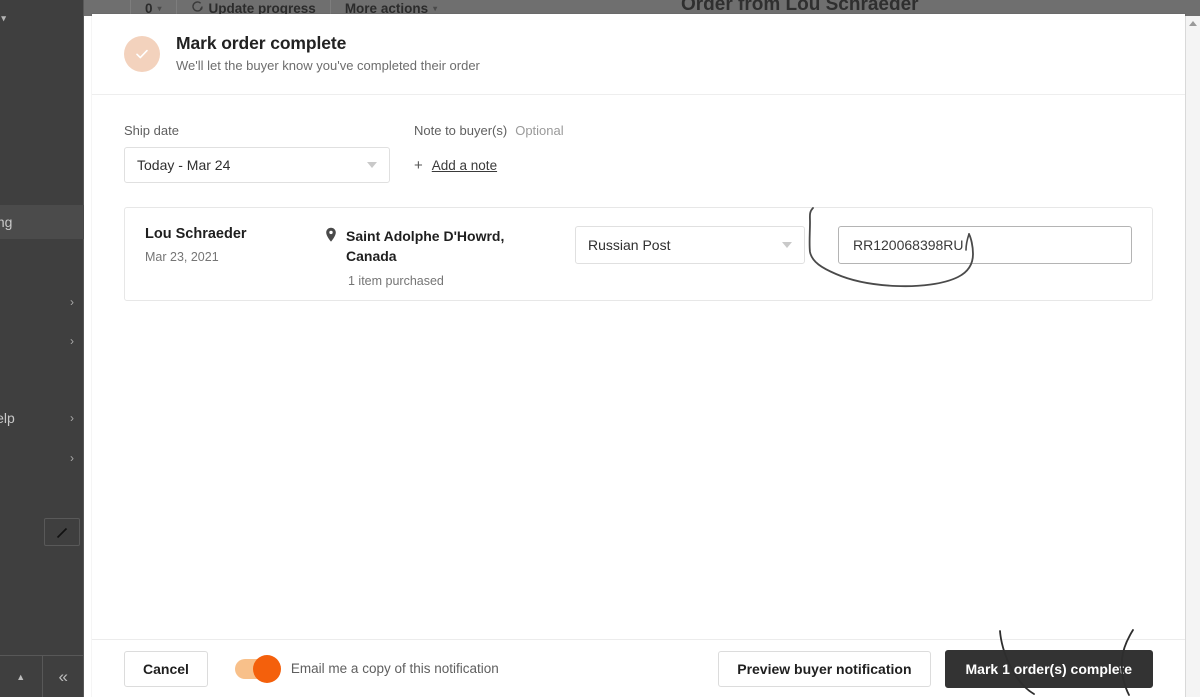 The image size is (1200, 697). I want to click on items-purchased: 1 item purchased, so click(396, 280).